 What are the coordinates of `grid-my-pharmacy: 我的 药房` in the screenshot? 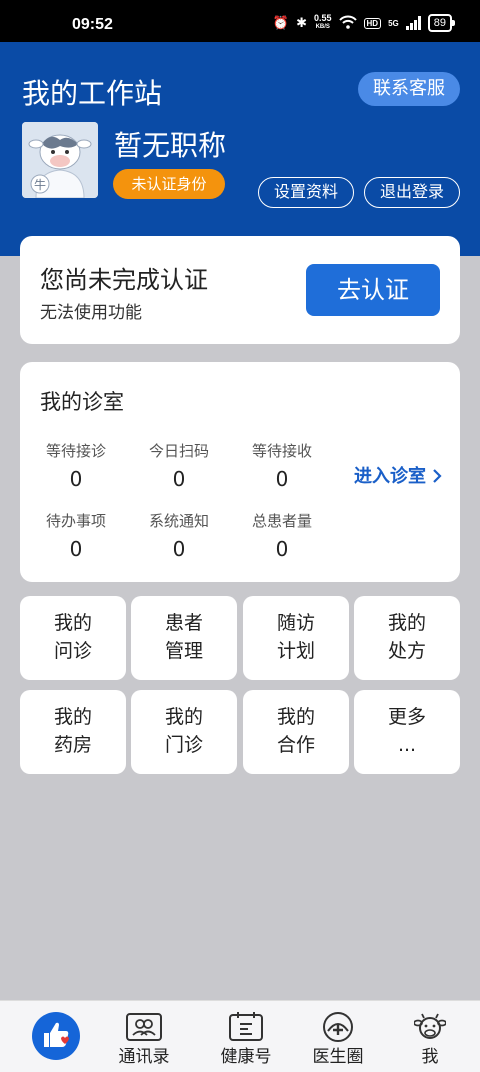 It's located at (73, 732).